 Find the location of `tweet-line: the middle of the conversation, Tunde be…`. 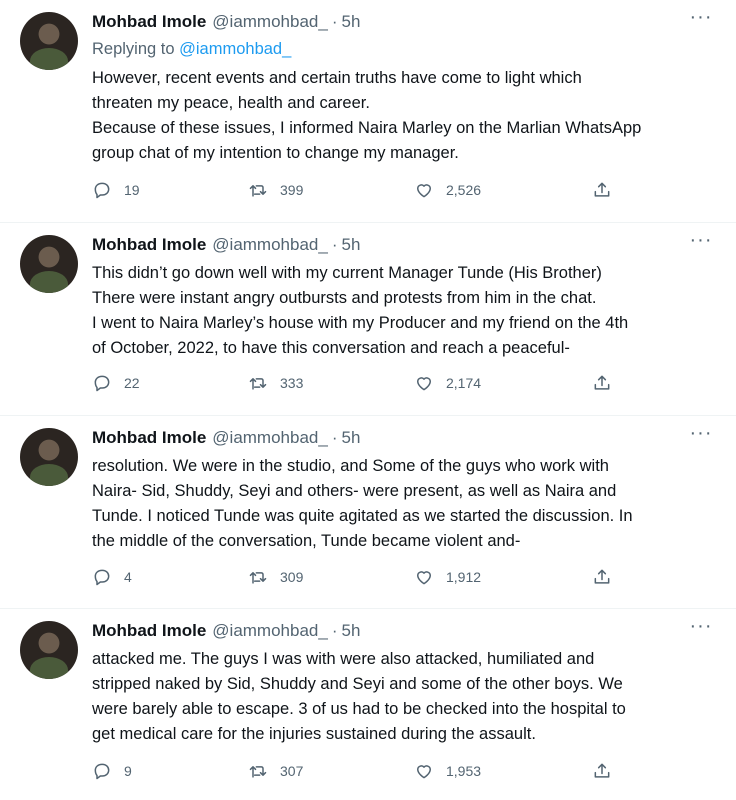

tweet-line: the middle of the conversation, Tunde be… is located at coordinates (306, 541).